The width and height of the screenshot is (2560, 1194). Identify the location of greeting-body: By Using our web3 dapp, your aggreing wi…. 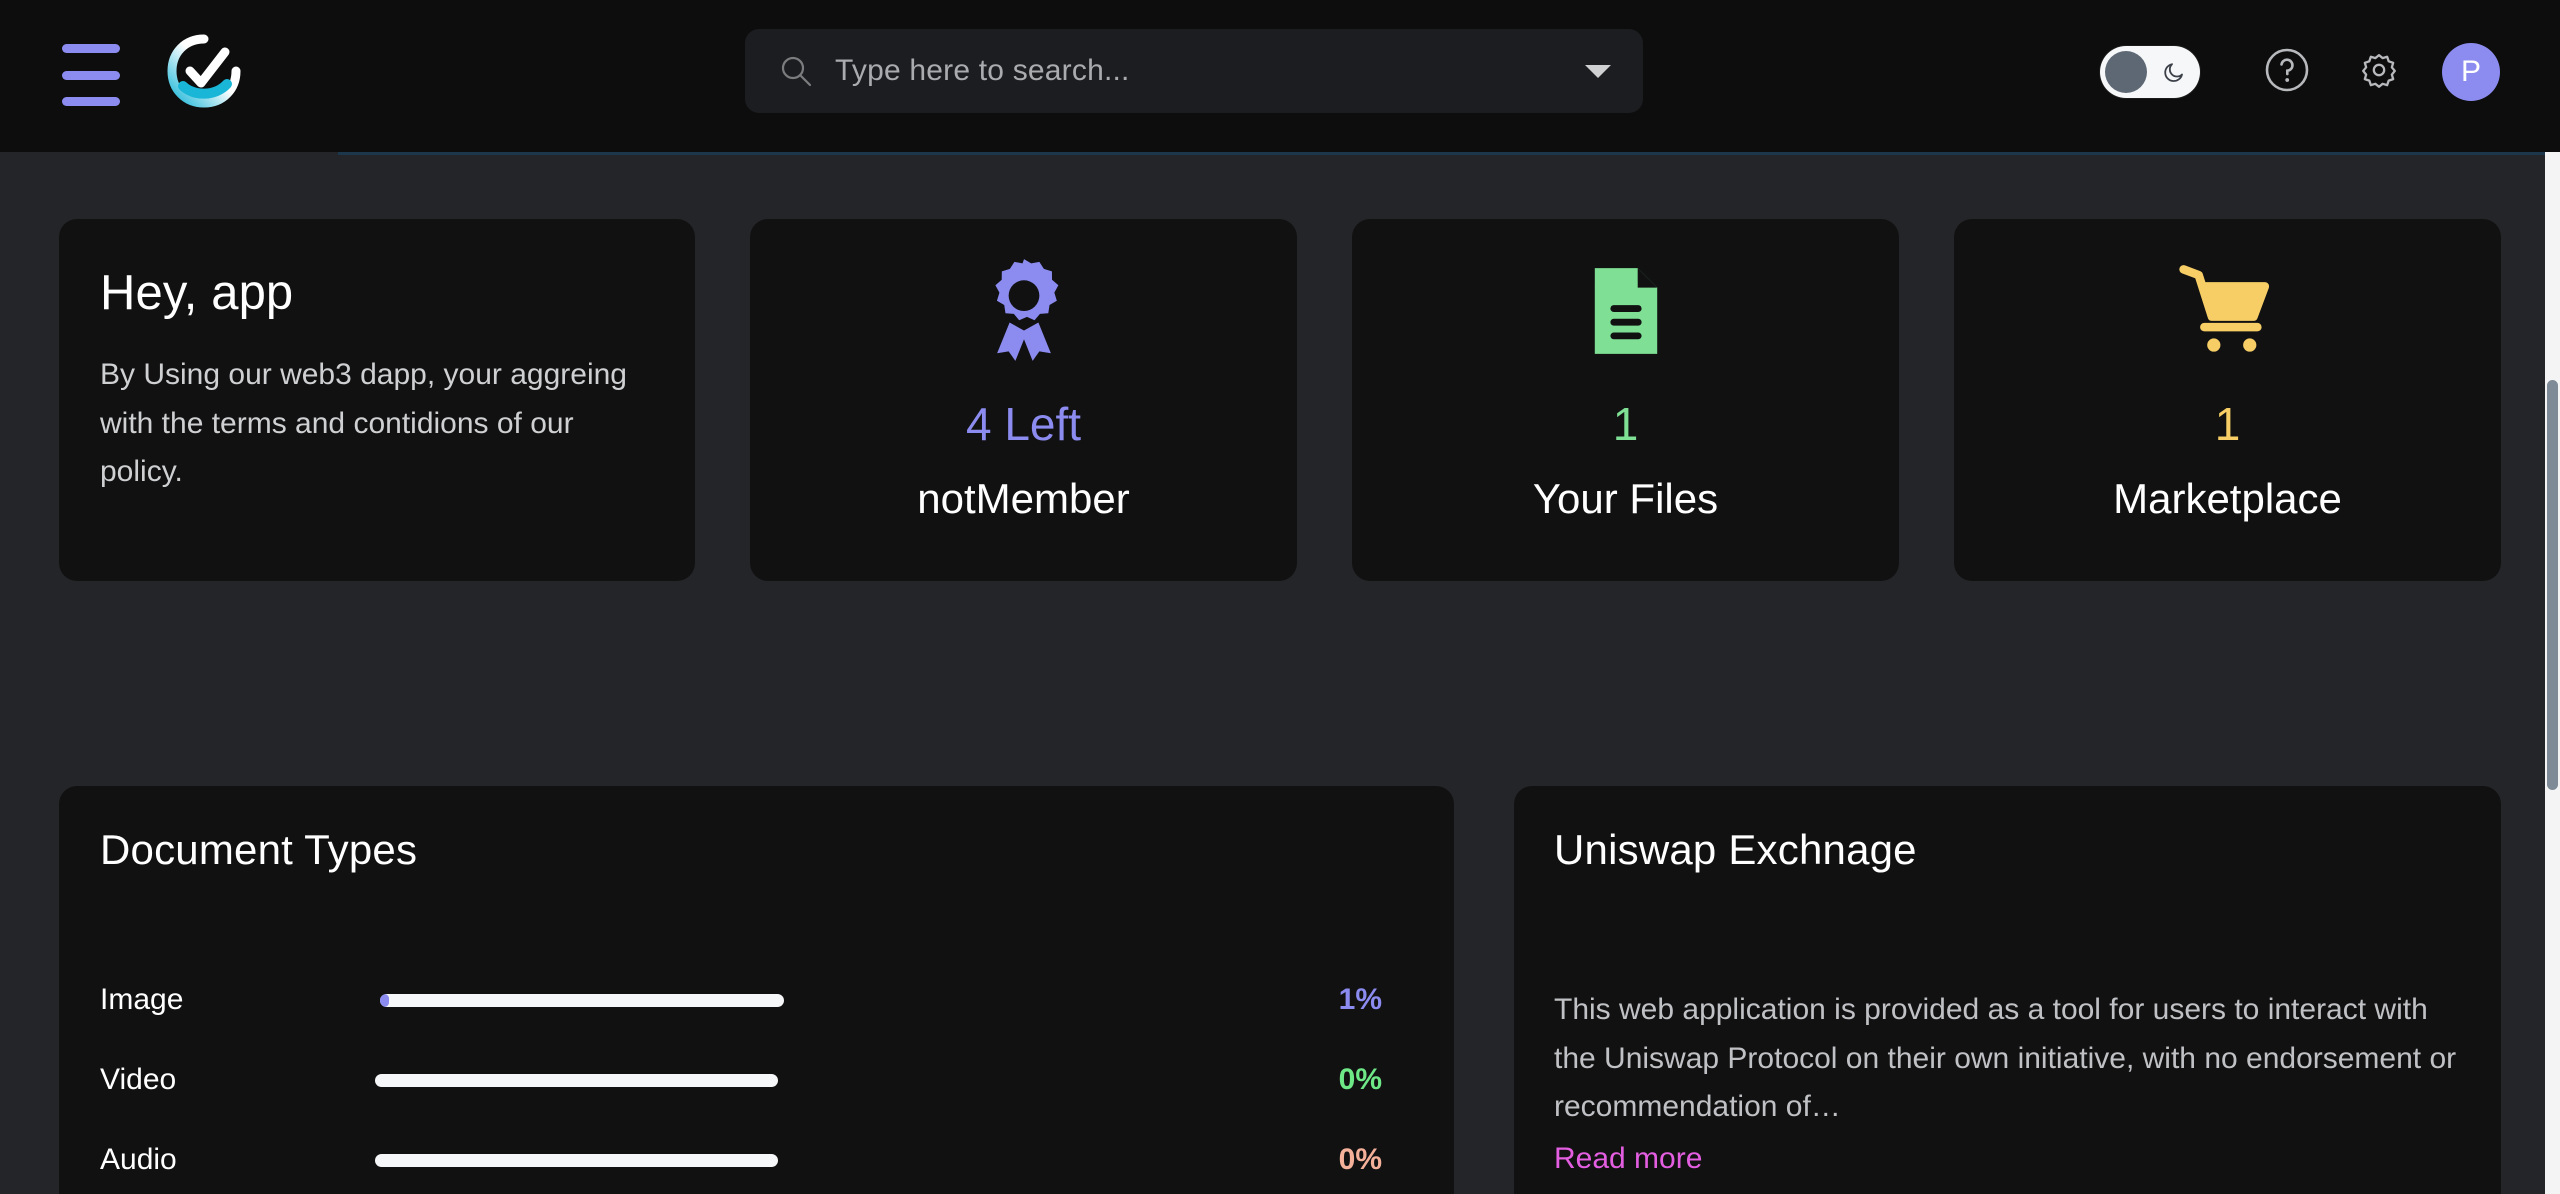
(363, 423).